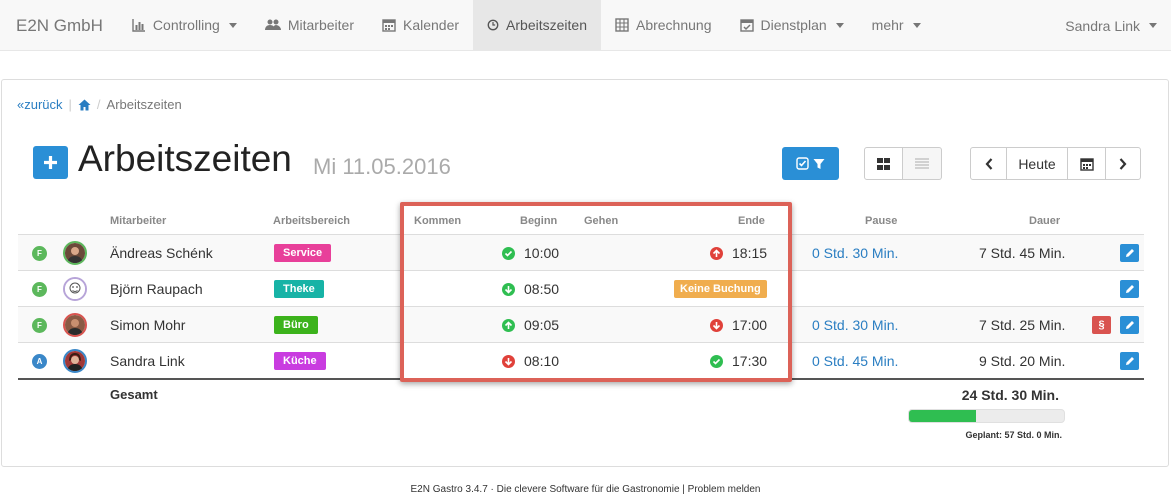  Describe the element at coordinates (530, 253) in the screenshot. I see `begin-time: 10:00` at that location.